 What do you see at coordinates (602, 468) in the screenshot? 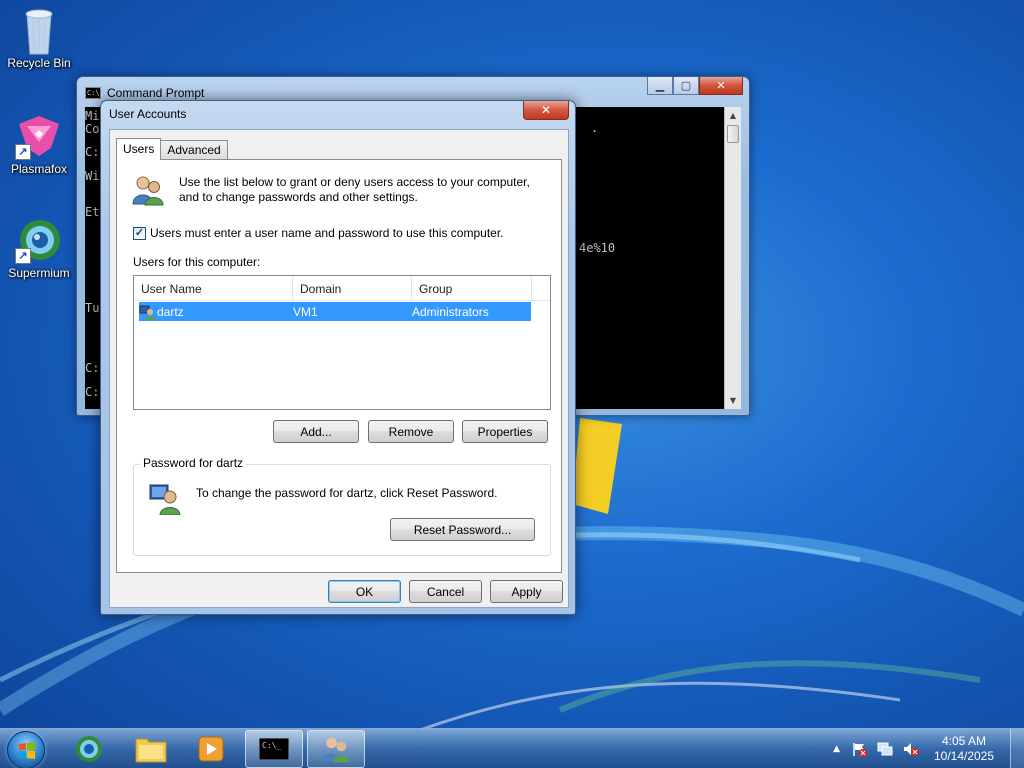
I see `wallpaper-logo-yellow` at bounding box center [602, 468].